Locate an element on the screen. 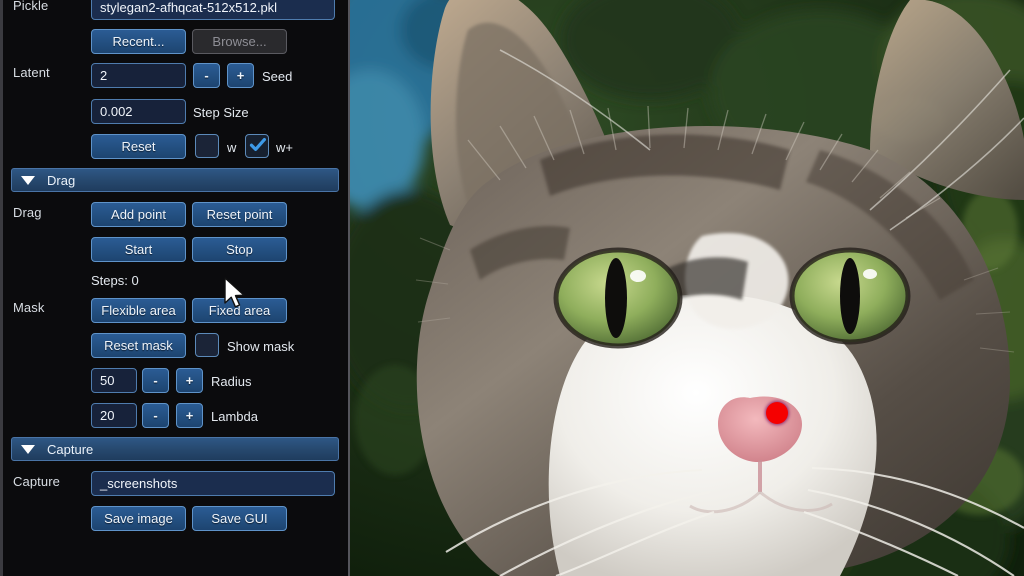  capture-section-title: Capture is located at coordinates (70, 449).